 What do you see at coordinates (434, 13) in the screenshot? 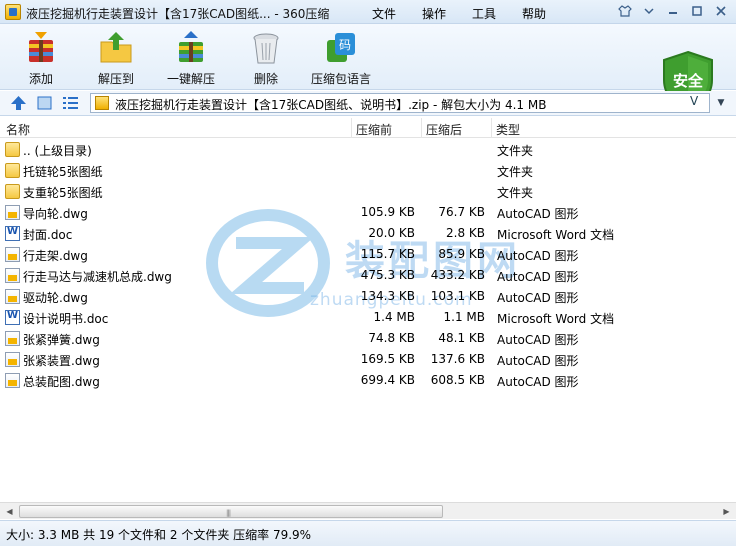
I see `menu-action: 操作` at bounding box center [434, 13].